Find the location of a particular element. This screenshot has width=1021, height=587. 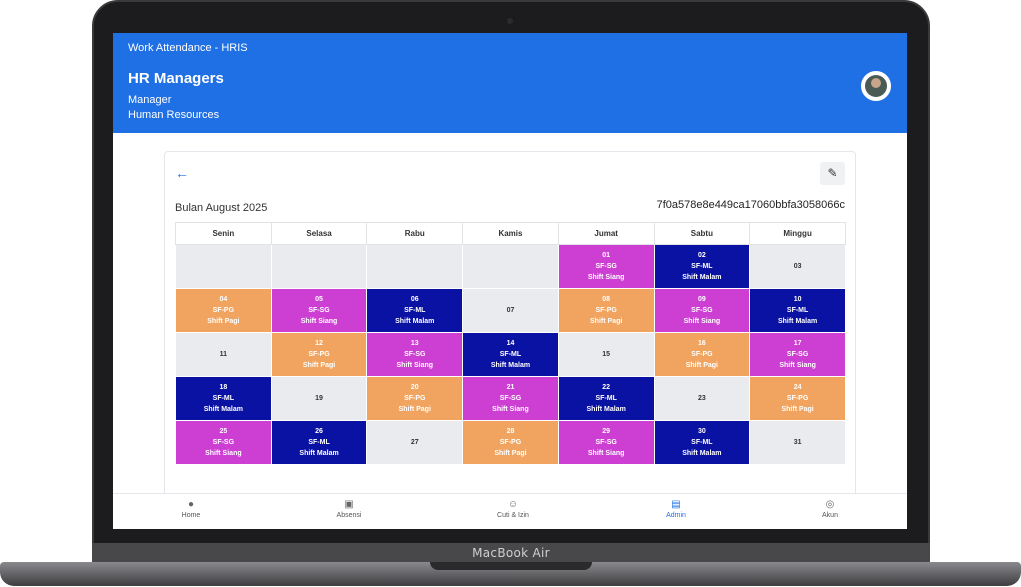

user-department: Human Resources is located at coordinates (174, 115).